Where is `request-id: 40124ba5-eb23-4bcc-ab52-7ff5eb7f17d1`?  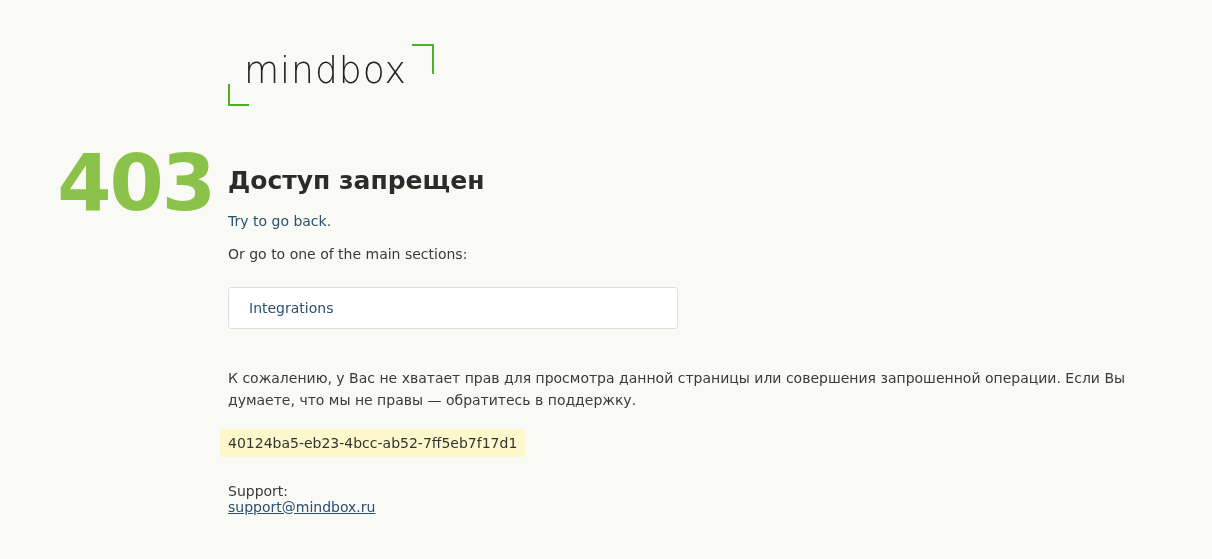
request-id: 40124ba5-eb23-4bcc-ab52-7ff5eb7f17d1 is located at coordinates (373, 443).